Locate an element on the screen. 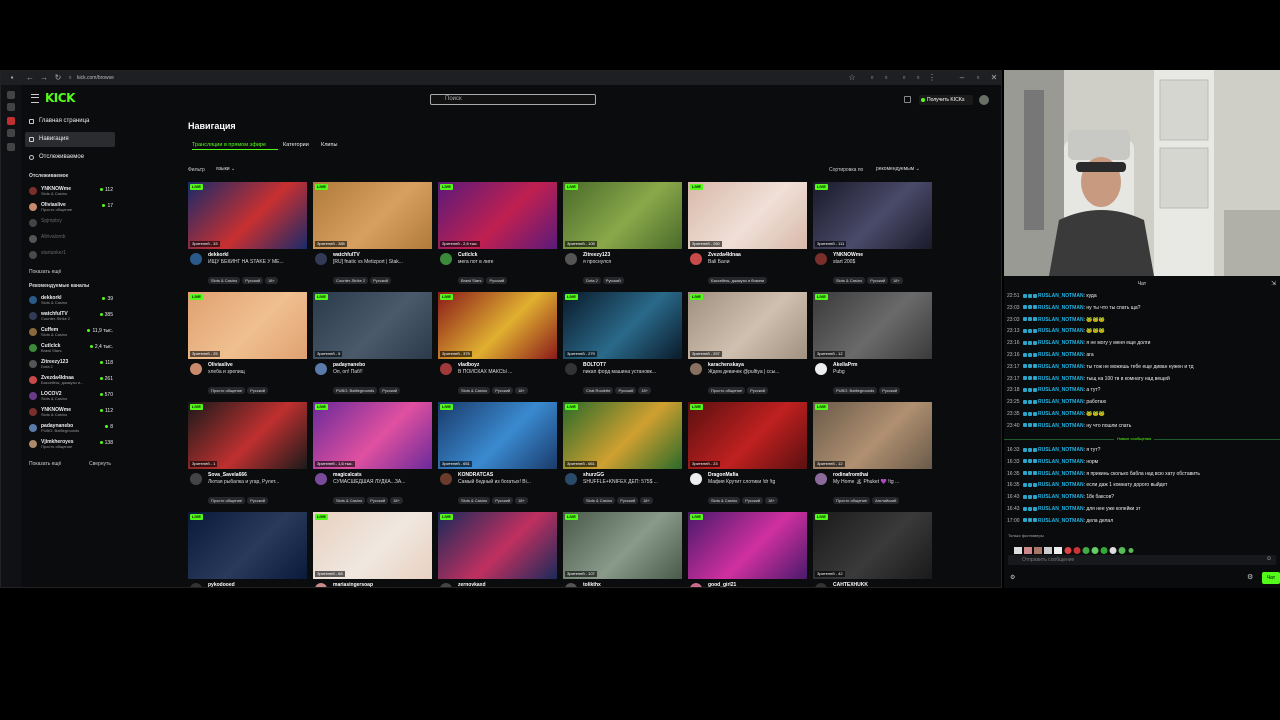 The height and width of the screenshot is (720, 1280). address-bar: kick.com/browse is located at coordinates (227, 78).